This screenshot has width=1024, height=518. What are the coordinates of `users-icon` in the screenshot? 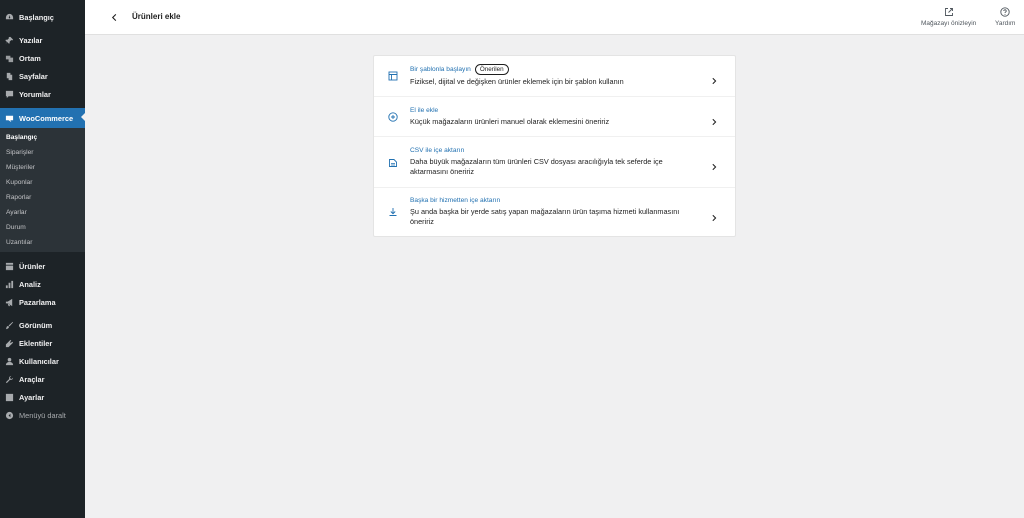 It's located at (9, 361).